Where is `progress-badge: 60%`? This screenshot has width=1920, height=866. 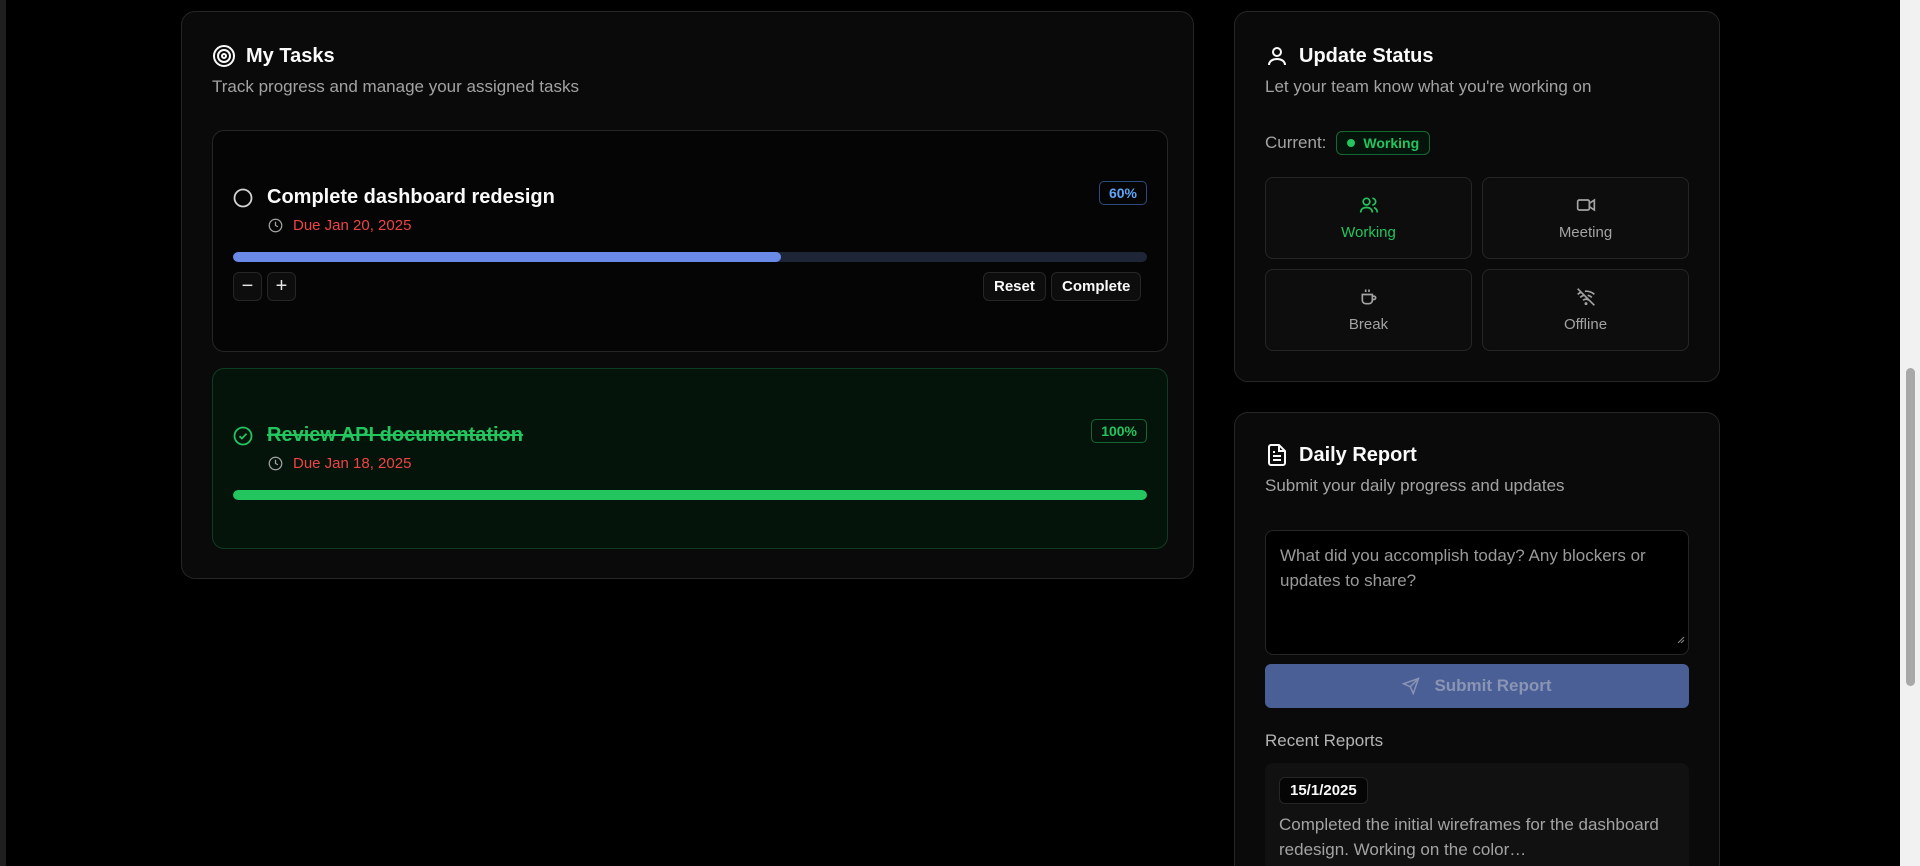 progress-badge: 60% is located at coordinates (1122, 193).